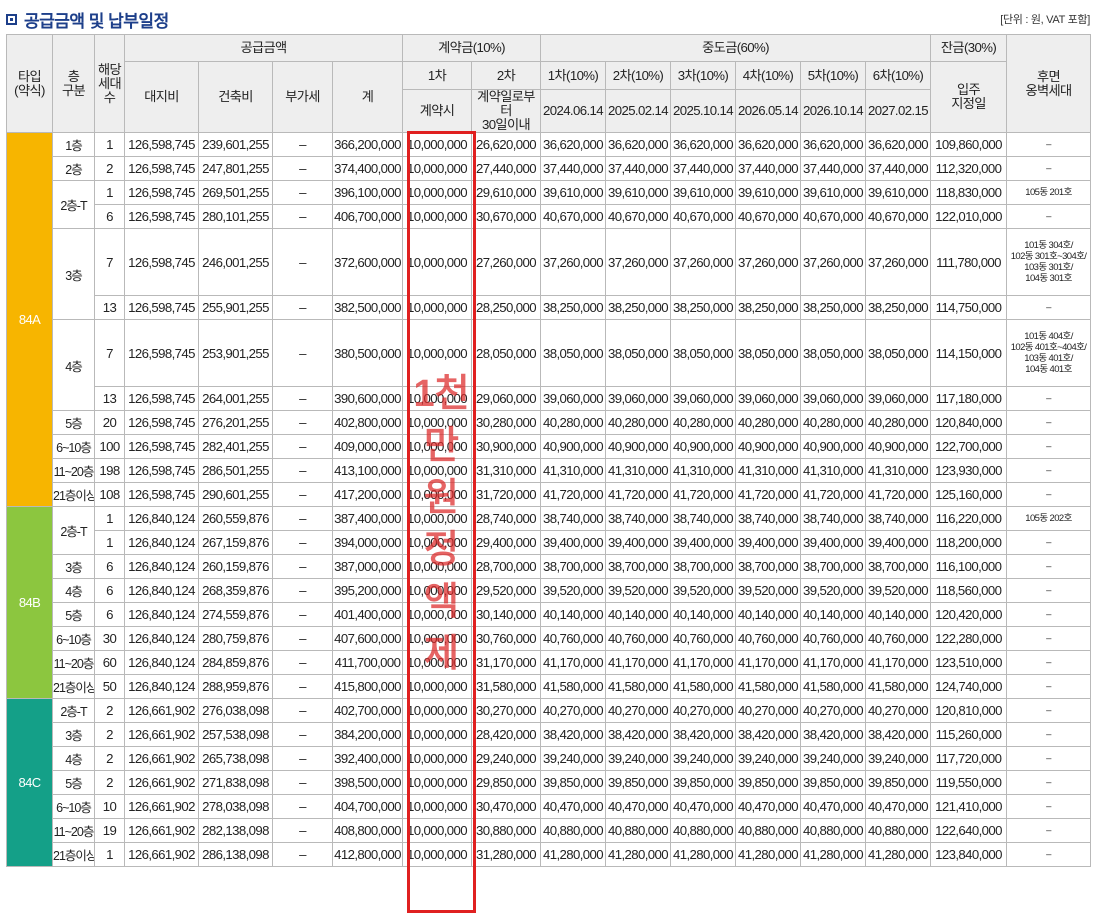 The height and width of the screenshot is (924, 1096). I want to click on contract-2-cell: 26,620,000, so click(506, 144).